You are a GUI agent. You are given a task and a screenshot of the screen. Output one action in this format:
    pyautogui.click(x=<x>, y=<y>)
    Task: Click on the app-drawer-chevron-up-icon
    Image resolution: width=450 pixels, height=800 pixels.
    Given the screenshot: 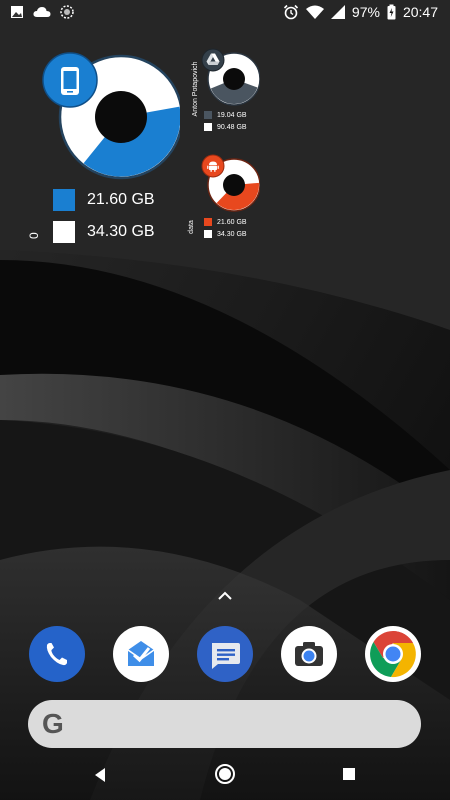 What is the action you would take?
    pyautogui.click(x=225, y=596)
    